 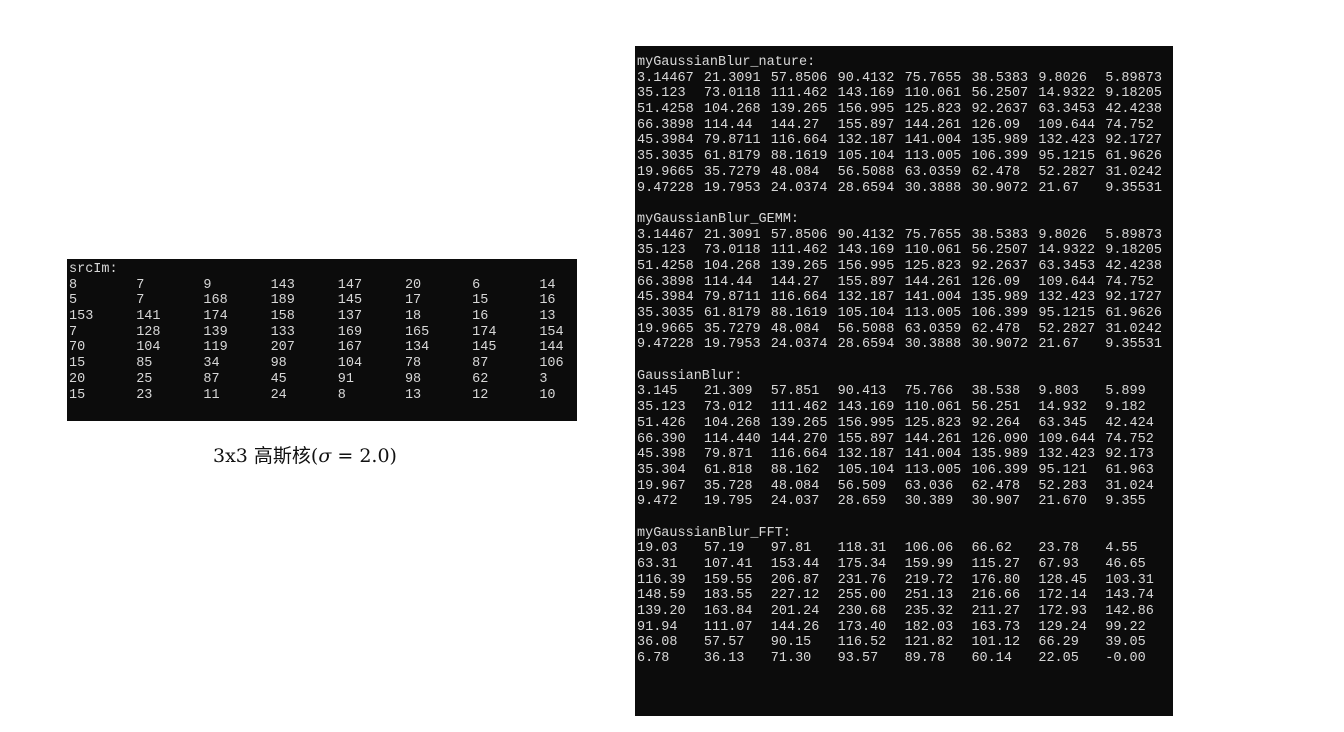 I want to click on matrix-cell: 113.005, so click(x=933, y=313).